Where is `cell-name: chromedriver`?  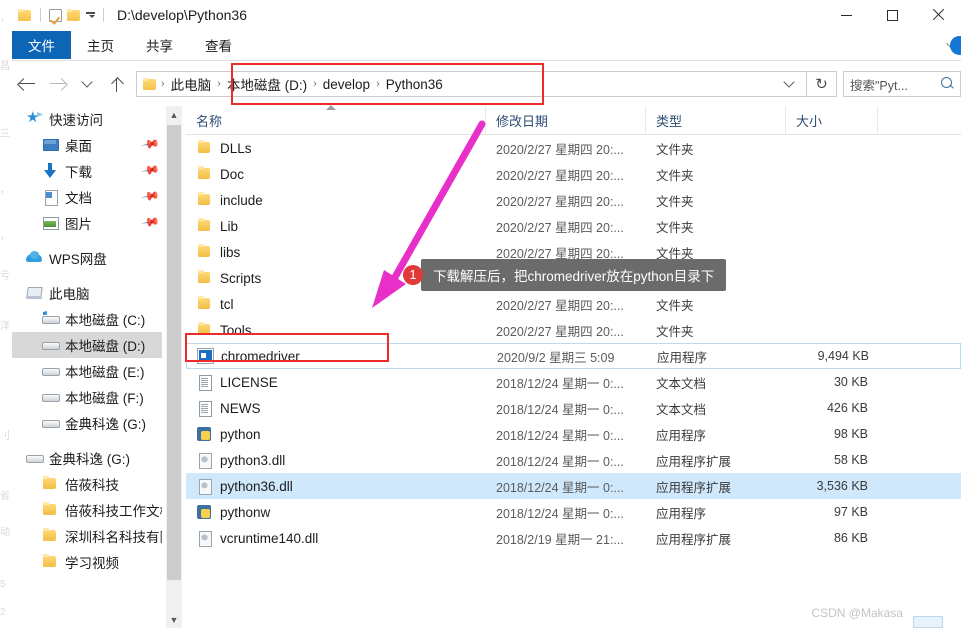
cell-name: chromedriver is located at coordinates (337, 356).